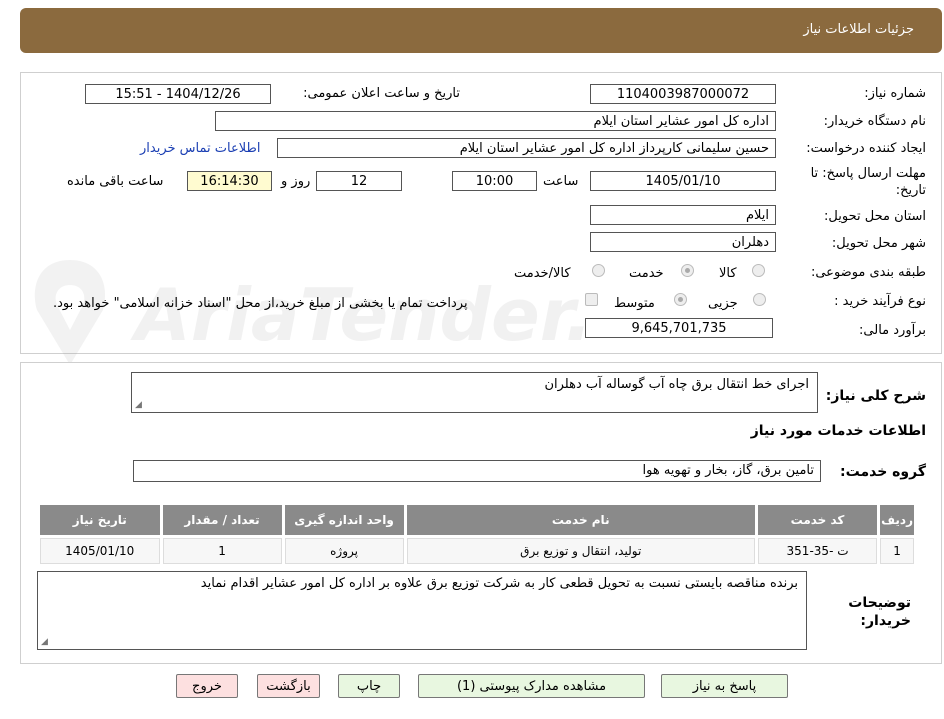 The width and height of the screenshot is (944, 719). What do you see at coordinates (100, 520) in the screenshot?
I see `col-need-date: تاریخ نیاز` at bounding box center [100, 520].